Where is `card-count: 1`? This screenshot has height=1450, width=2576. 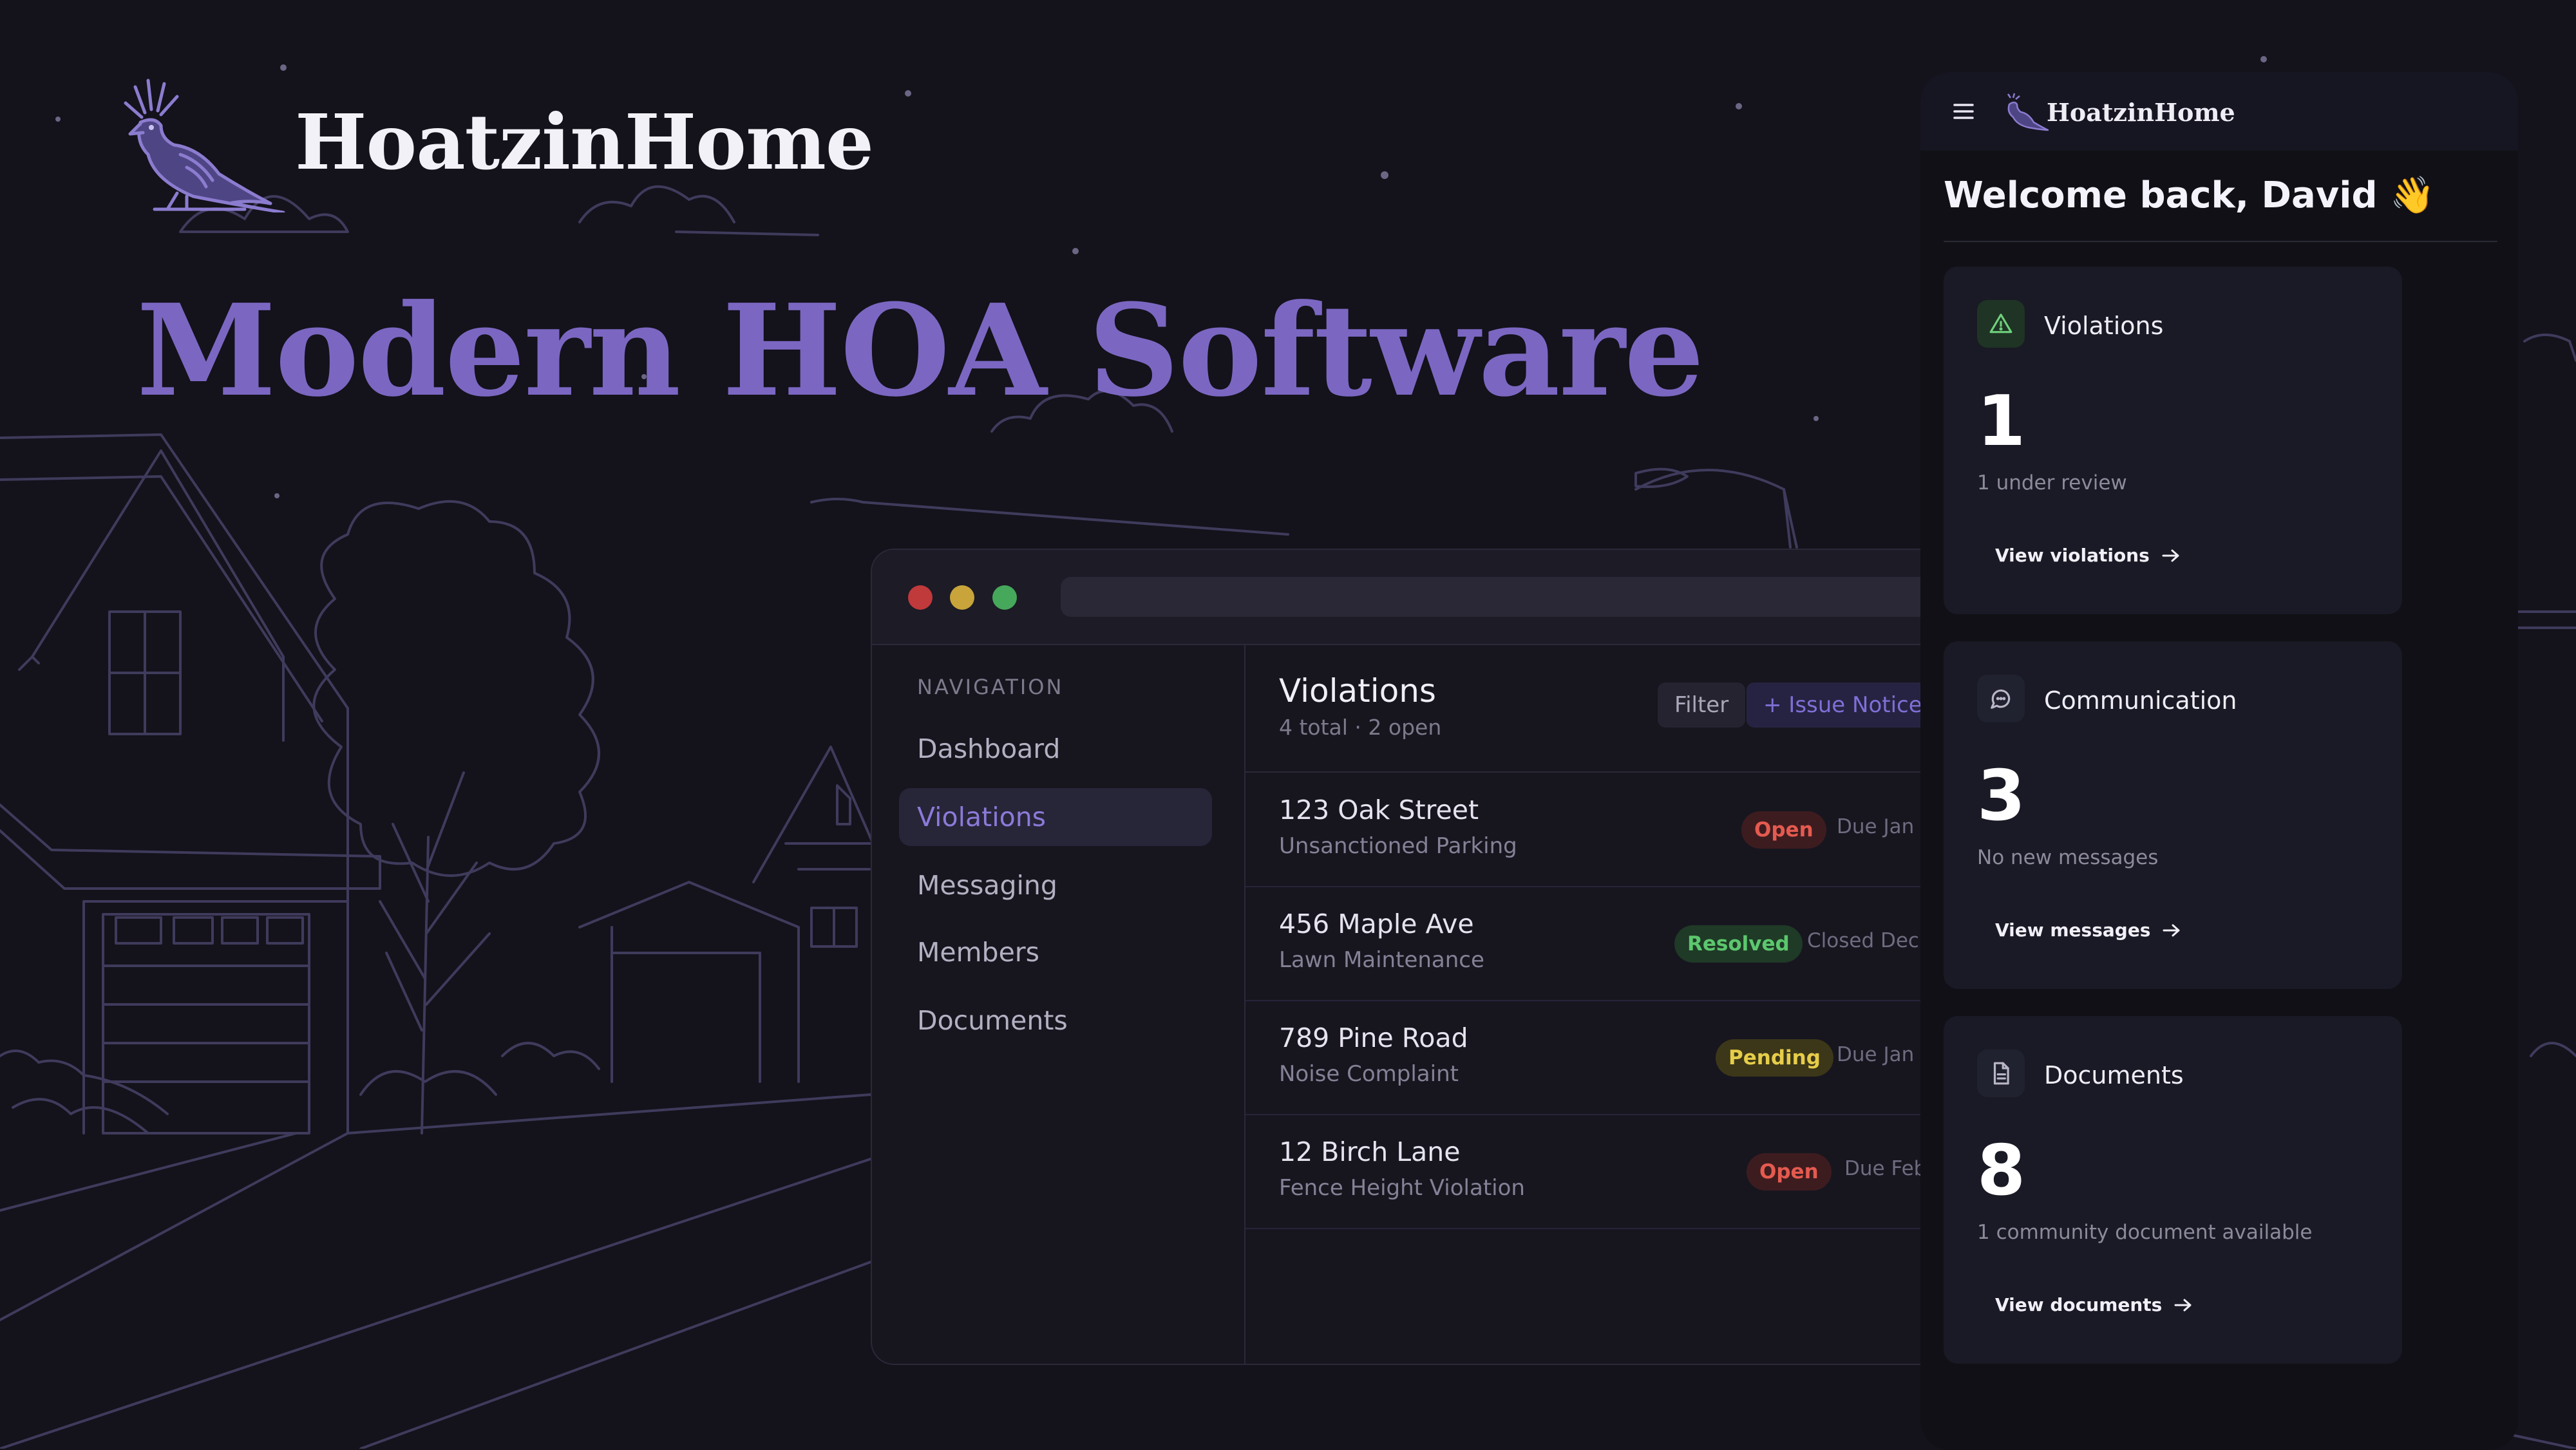
card-count: 1 is located at coordinates (2002, 421).